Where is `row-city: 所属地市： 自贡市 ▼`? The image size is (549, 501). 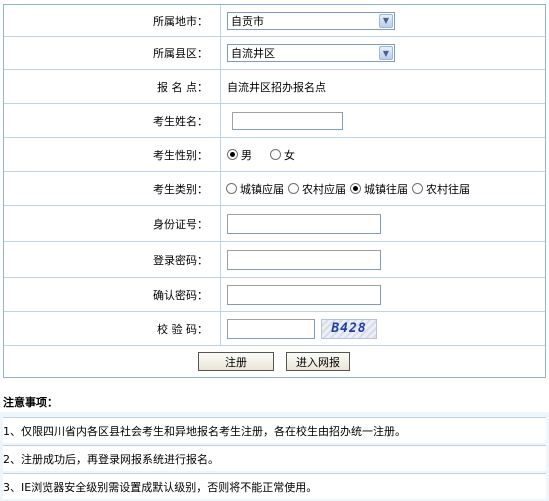
row-city: 所属地市： 自贡市 ▼ is located at coordinates (274, 21).